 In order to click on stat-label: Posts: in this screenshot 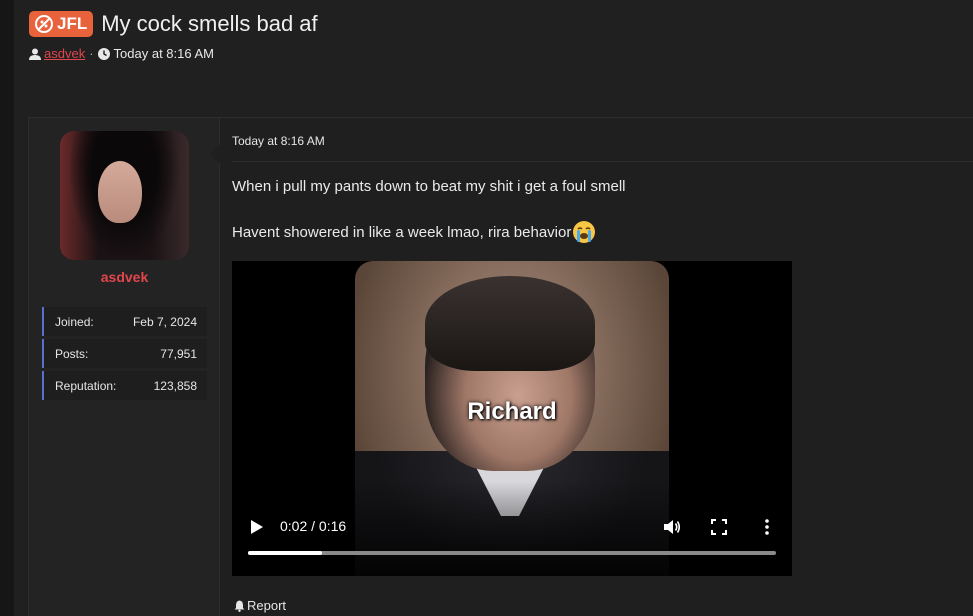, I will do `click(72, 353)`.